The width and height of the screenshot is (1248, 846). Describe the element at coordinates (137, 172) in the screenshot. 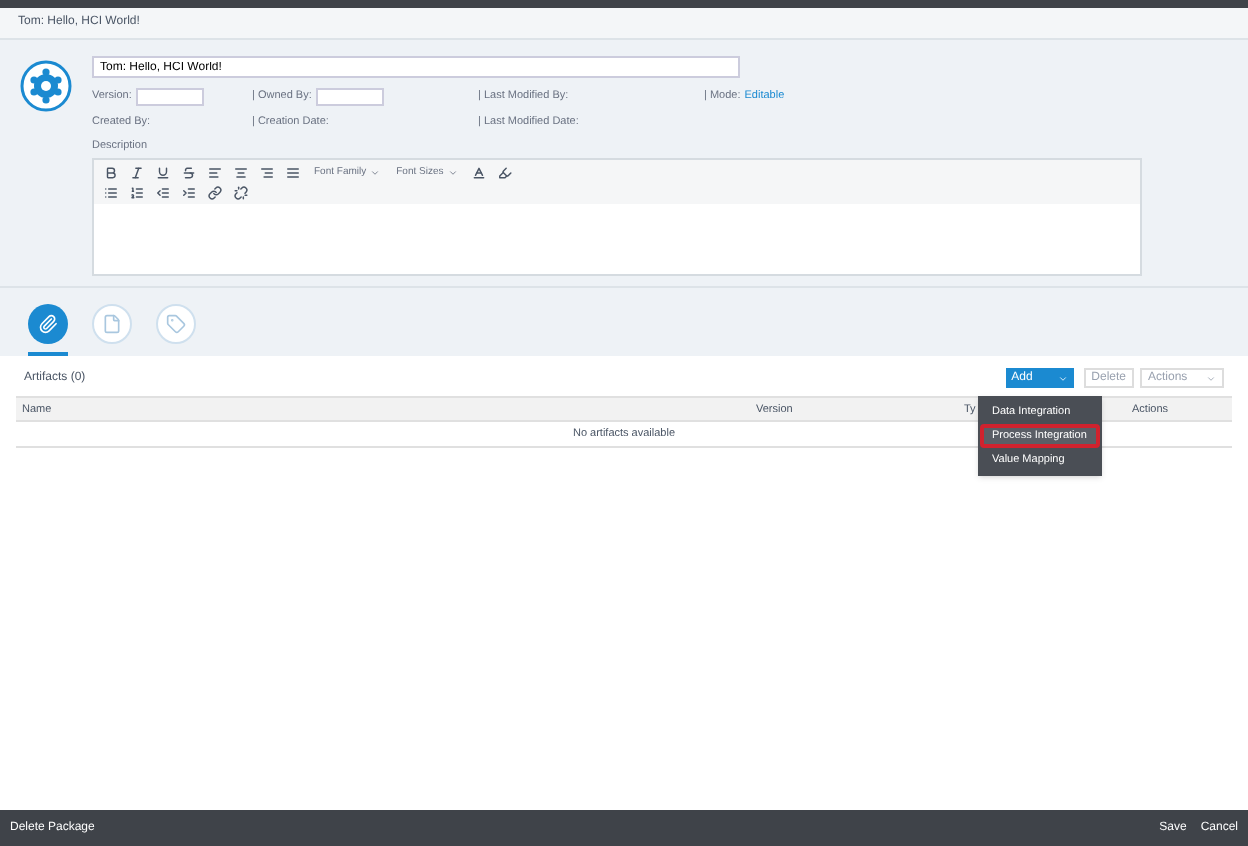

I see `italic-icon` at that location.